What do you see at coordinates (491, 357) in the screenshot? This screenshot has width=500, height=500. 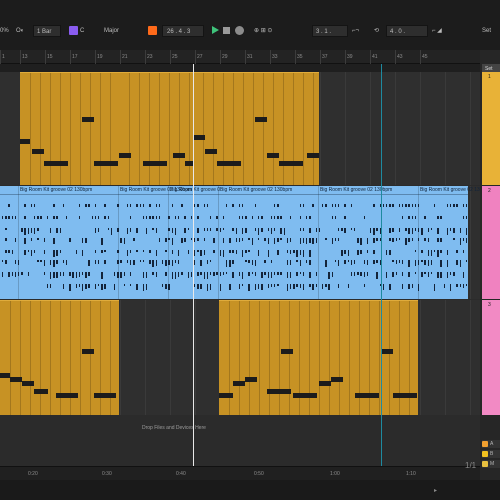 I see `track-header-3: 3` at bounding box center [491, 357].